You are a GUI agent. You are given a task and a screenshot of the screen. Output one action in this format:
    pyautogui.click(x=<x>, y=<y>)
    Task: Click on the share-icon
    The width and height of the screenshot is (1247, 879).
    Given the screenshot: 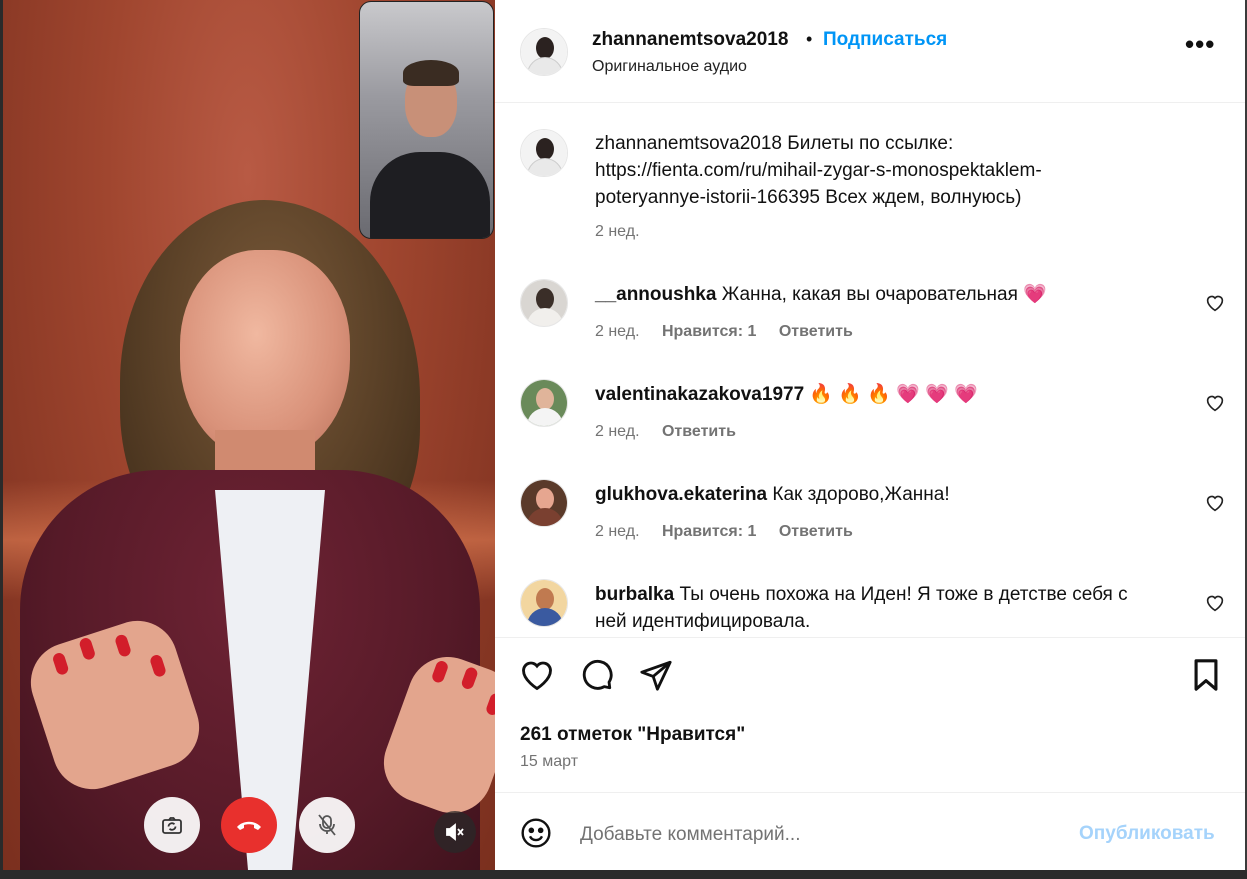 What is the action you would take?
    pyautogui.click(x=656, y=675)
    